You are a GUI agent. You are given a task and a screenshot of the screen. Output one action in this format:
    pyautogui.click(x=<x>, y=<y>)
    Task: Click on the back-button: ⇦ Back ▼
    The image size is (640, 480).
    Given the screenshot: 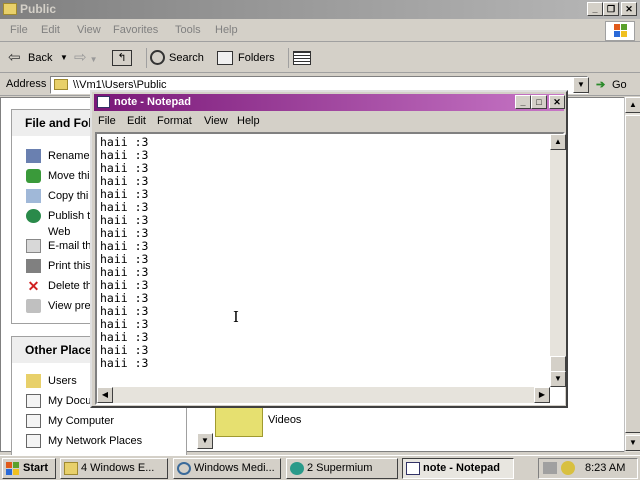 What is the action you would take?
    pyautogui.click(x=37, y=58)
    